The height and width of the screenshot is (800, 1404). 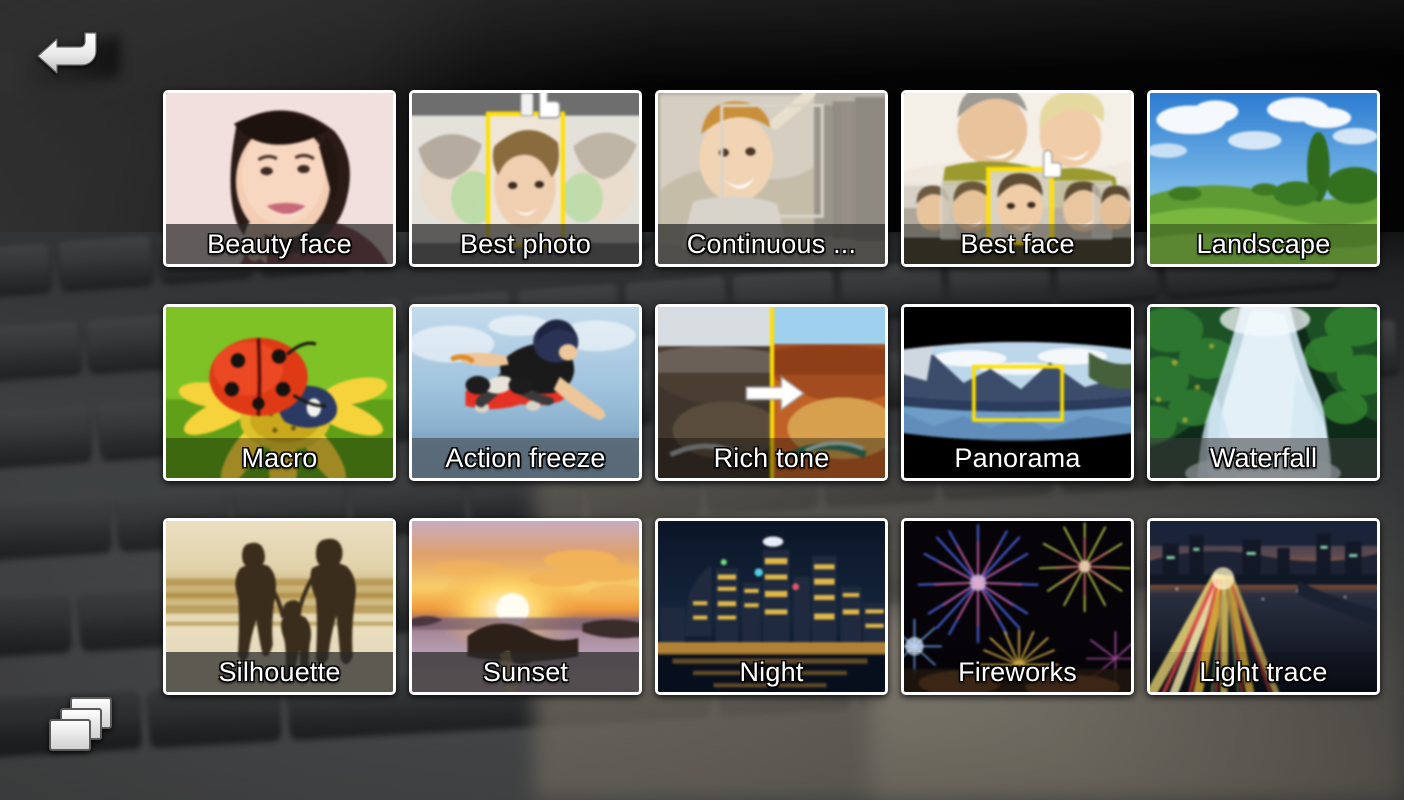 I want to click on mode-tile-night: Night, so click(x=771, y=606).